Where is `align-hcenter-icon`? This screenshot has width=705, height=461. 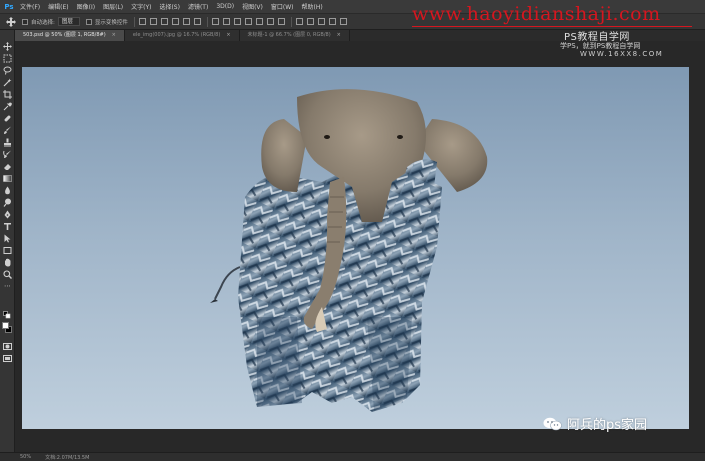
align-hcenter-icon is located at coordinates (186, 21).